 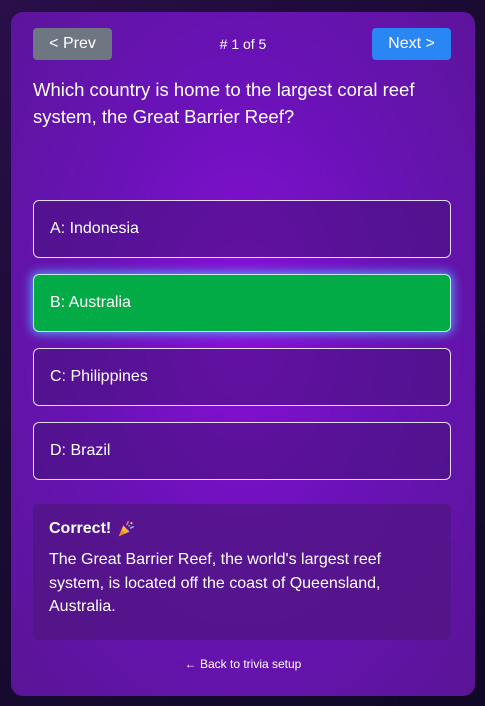 I want to click on option-a: A: Indonesia, so click(x=242, y=229).